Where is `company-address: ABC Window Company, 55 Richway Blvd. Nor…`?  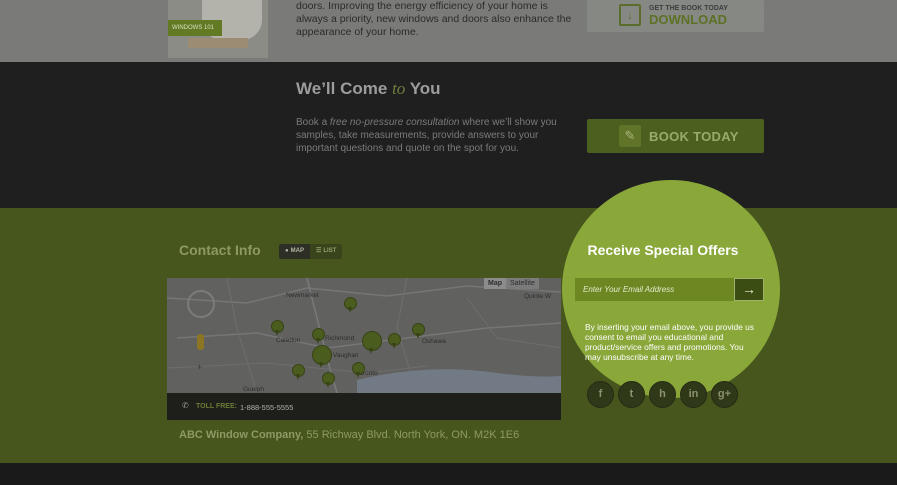
company-address: ABC Window Company, 55 Richway Blvd. Nor… is located at coordinates (349, 435).